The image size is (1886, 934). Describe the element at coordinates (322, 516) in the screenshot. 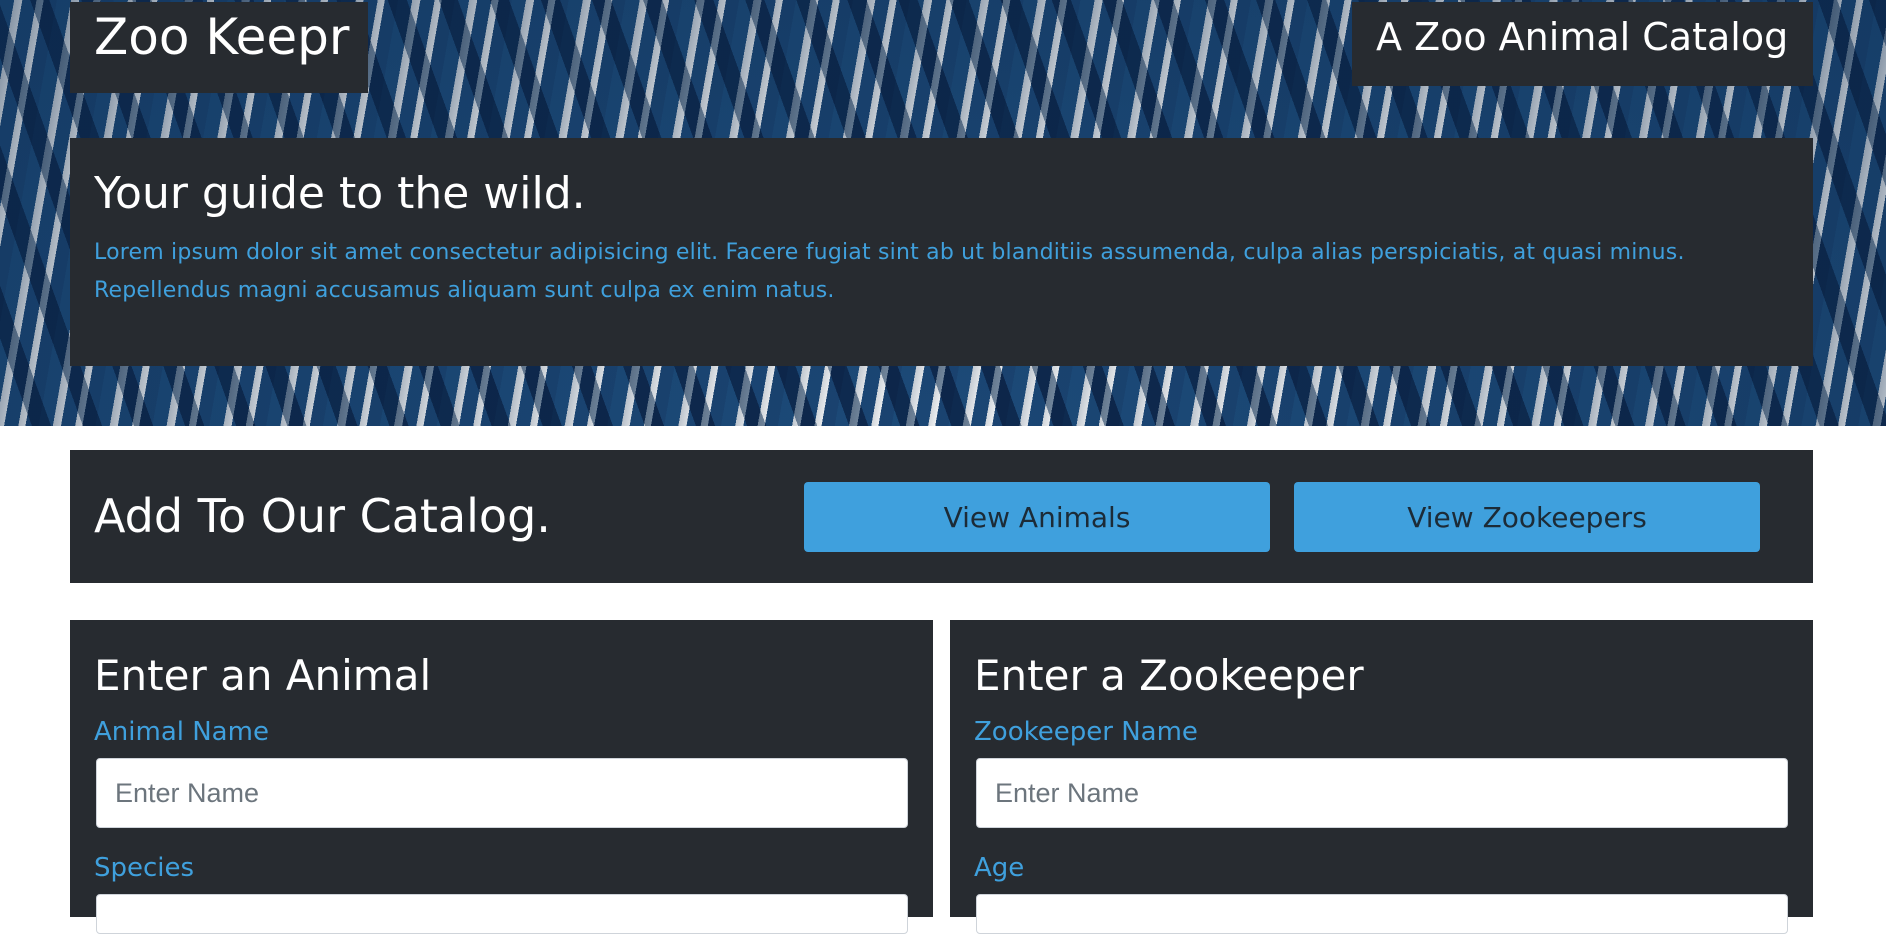

I see `catalog-heading: Add To Our Catalog.` at that location.